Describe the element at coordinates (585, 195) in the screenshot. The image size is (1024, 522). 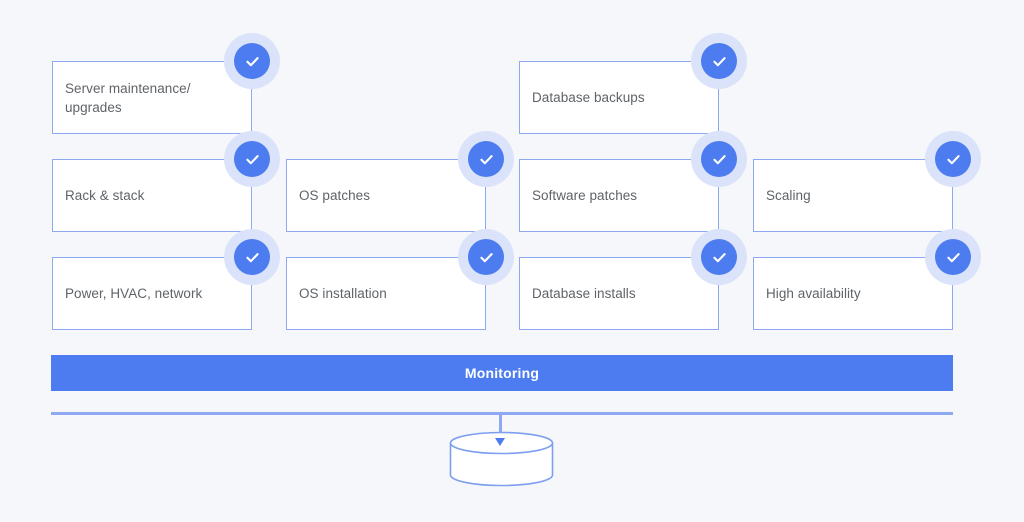
I see `task-label-software-patches: Software patches` at that location.